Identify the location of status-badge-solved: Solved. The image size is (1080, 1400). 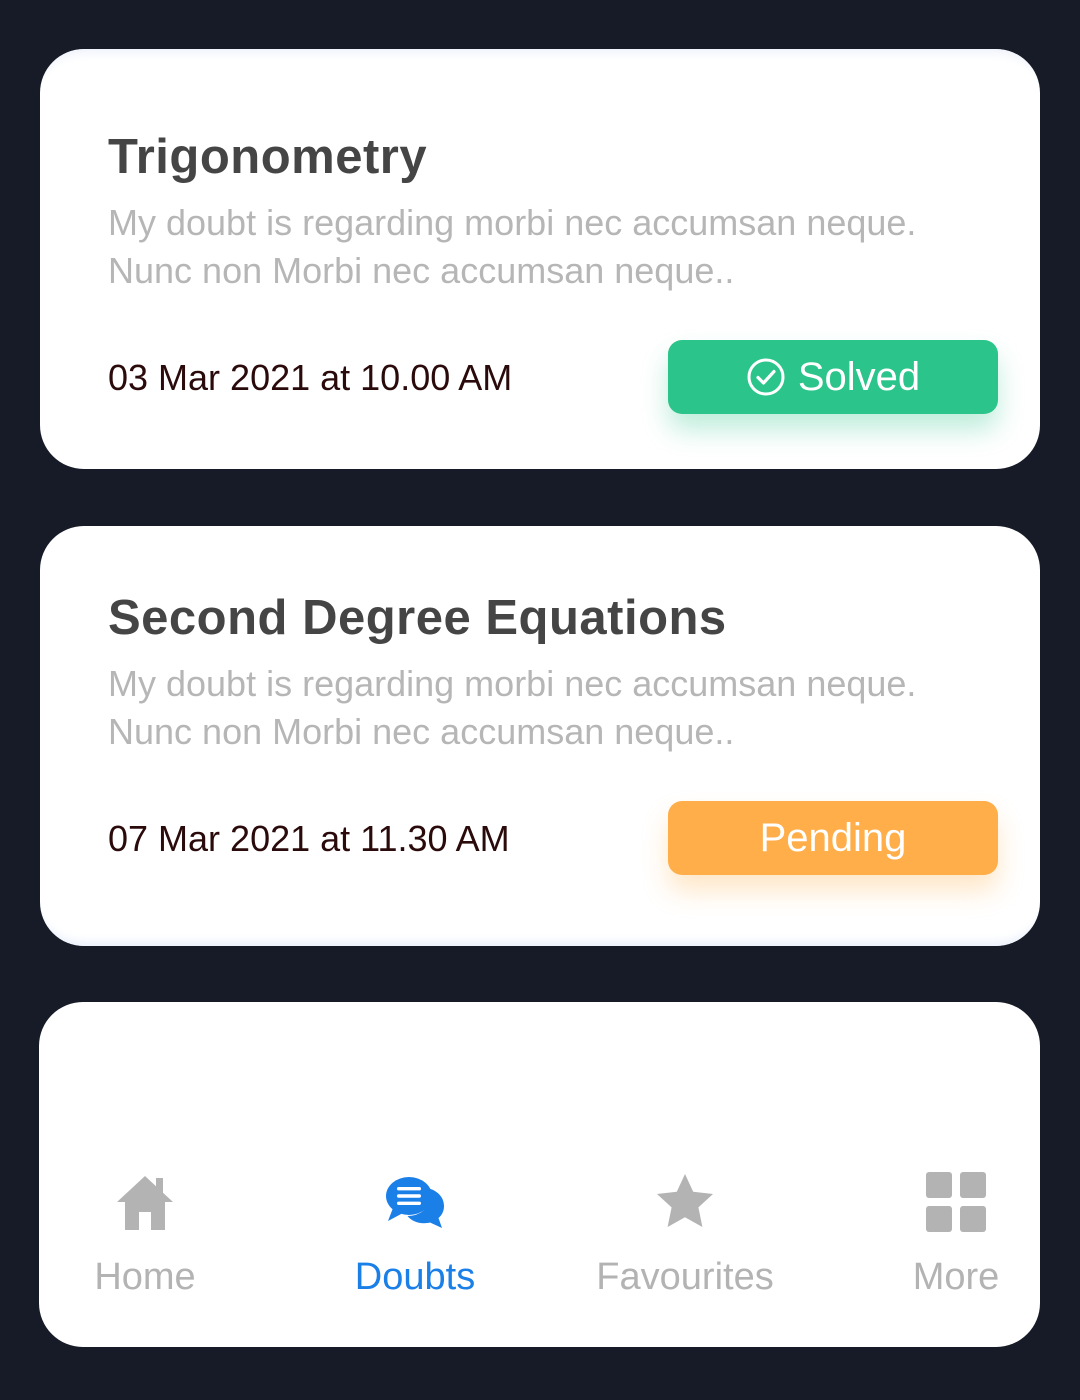
(833, 377).